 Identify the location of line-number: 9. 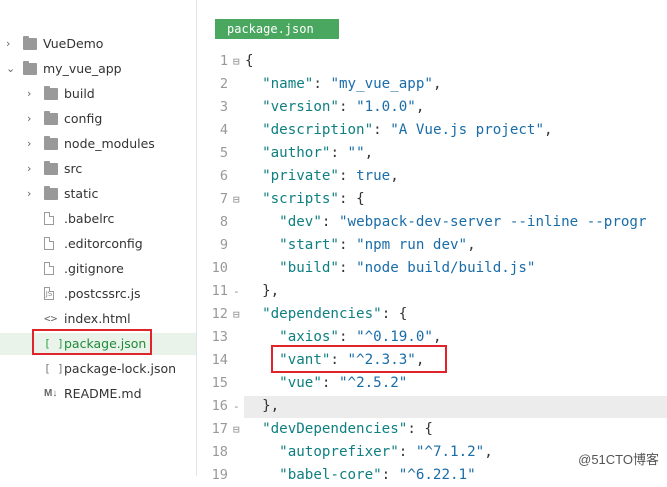
(223, 245).